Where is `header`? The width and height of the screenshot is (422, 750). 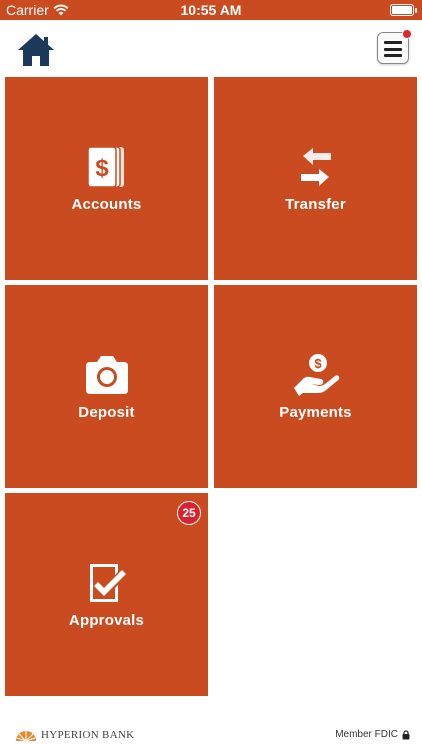
header is located at coordinates (211, 48).